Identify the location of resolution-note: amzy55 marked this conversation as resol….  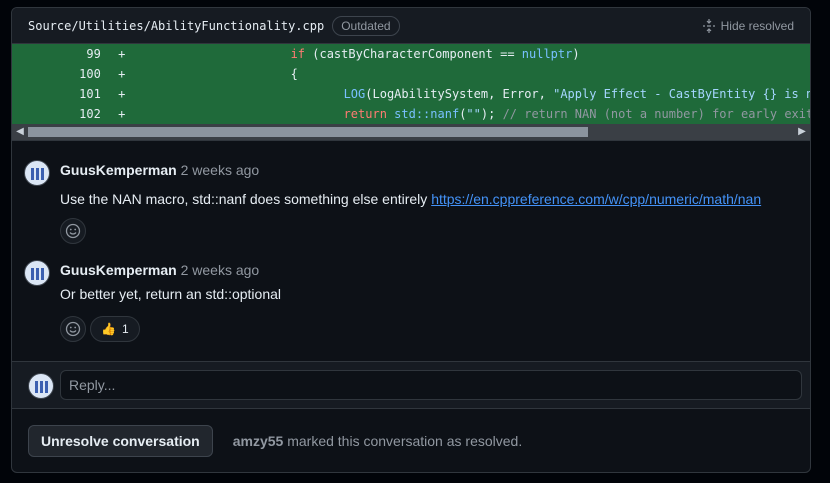
(377, 441).